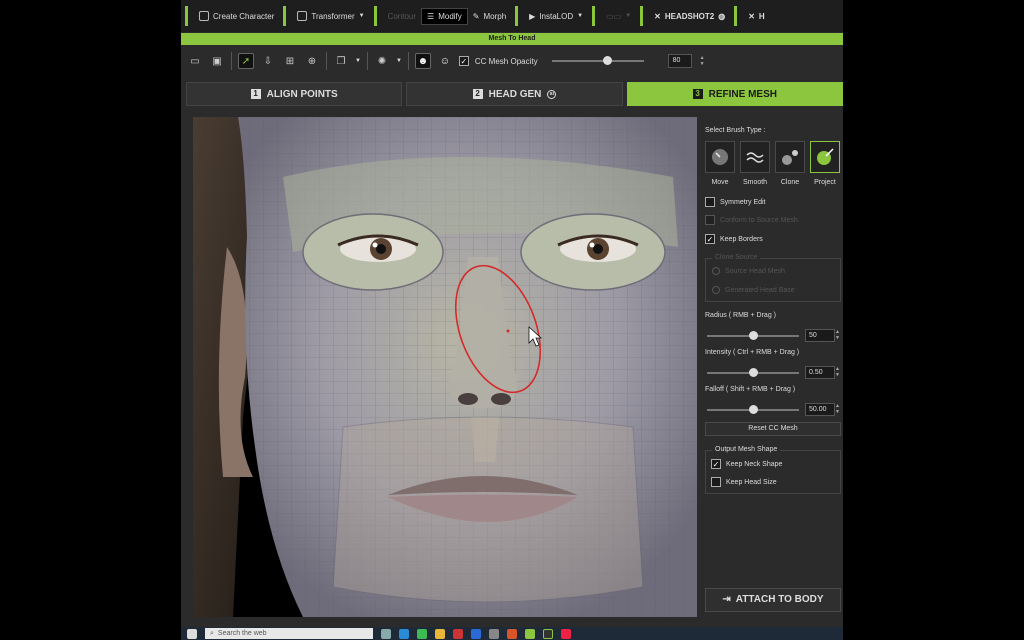  Describe the element at coordinates (716, 464) in the screenshot. I see `keep-neck-checkbox: ✓` at that location.